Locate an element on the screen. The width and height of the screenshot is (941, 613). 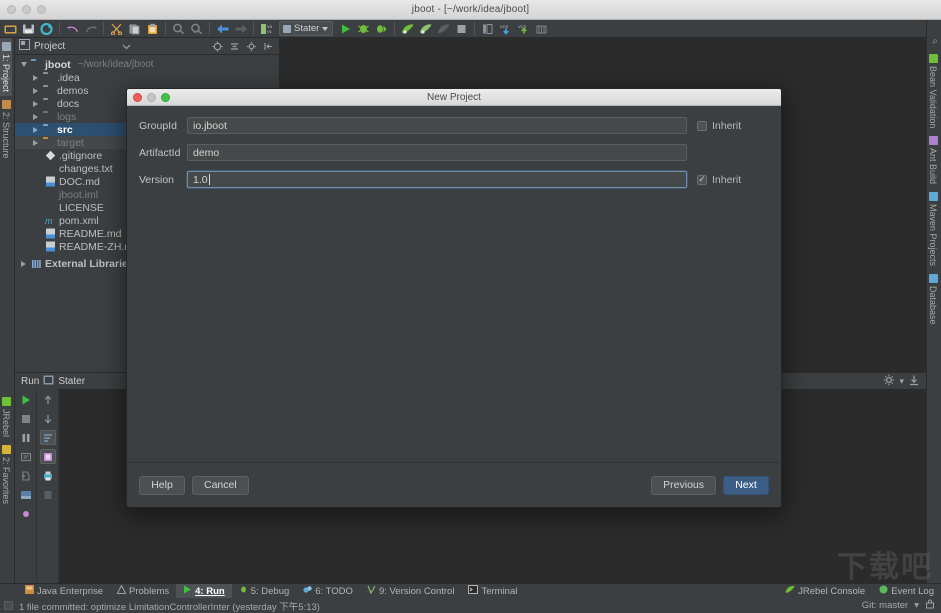
restore-layout-icon is located at coordinates (26, 475).